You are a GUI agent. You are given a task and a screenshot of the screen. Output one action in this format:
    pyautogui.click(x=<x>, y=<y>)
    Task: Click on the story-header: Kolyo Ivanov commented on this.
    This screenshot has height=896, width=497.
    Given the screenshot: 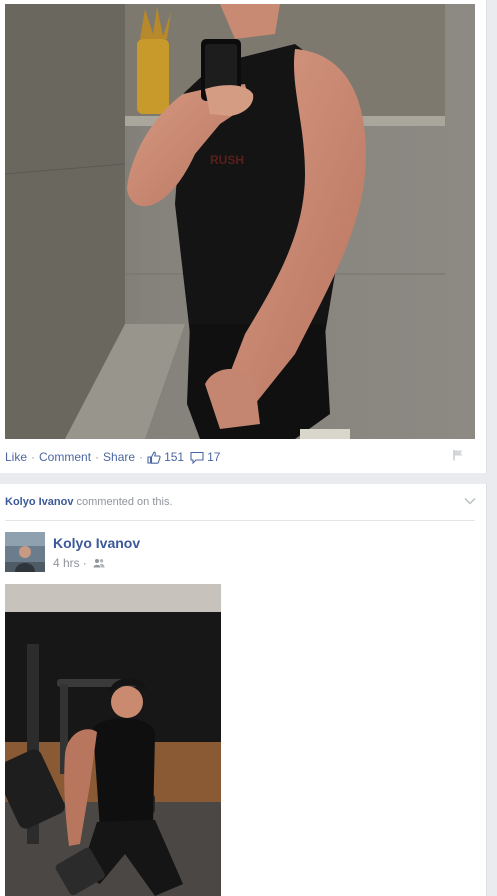 What is the action you would take?
    pyautogui.click(x=89, y=502)
    